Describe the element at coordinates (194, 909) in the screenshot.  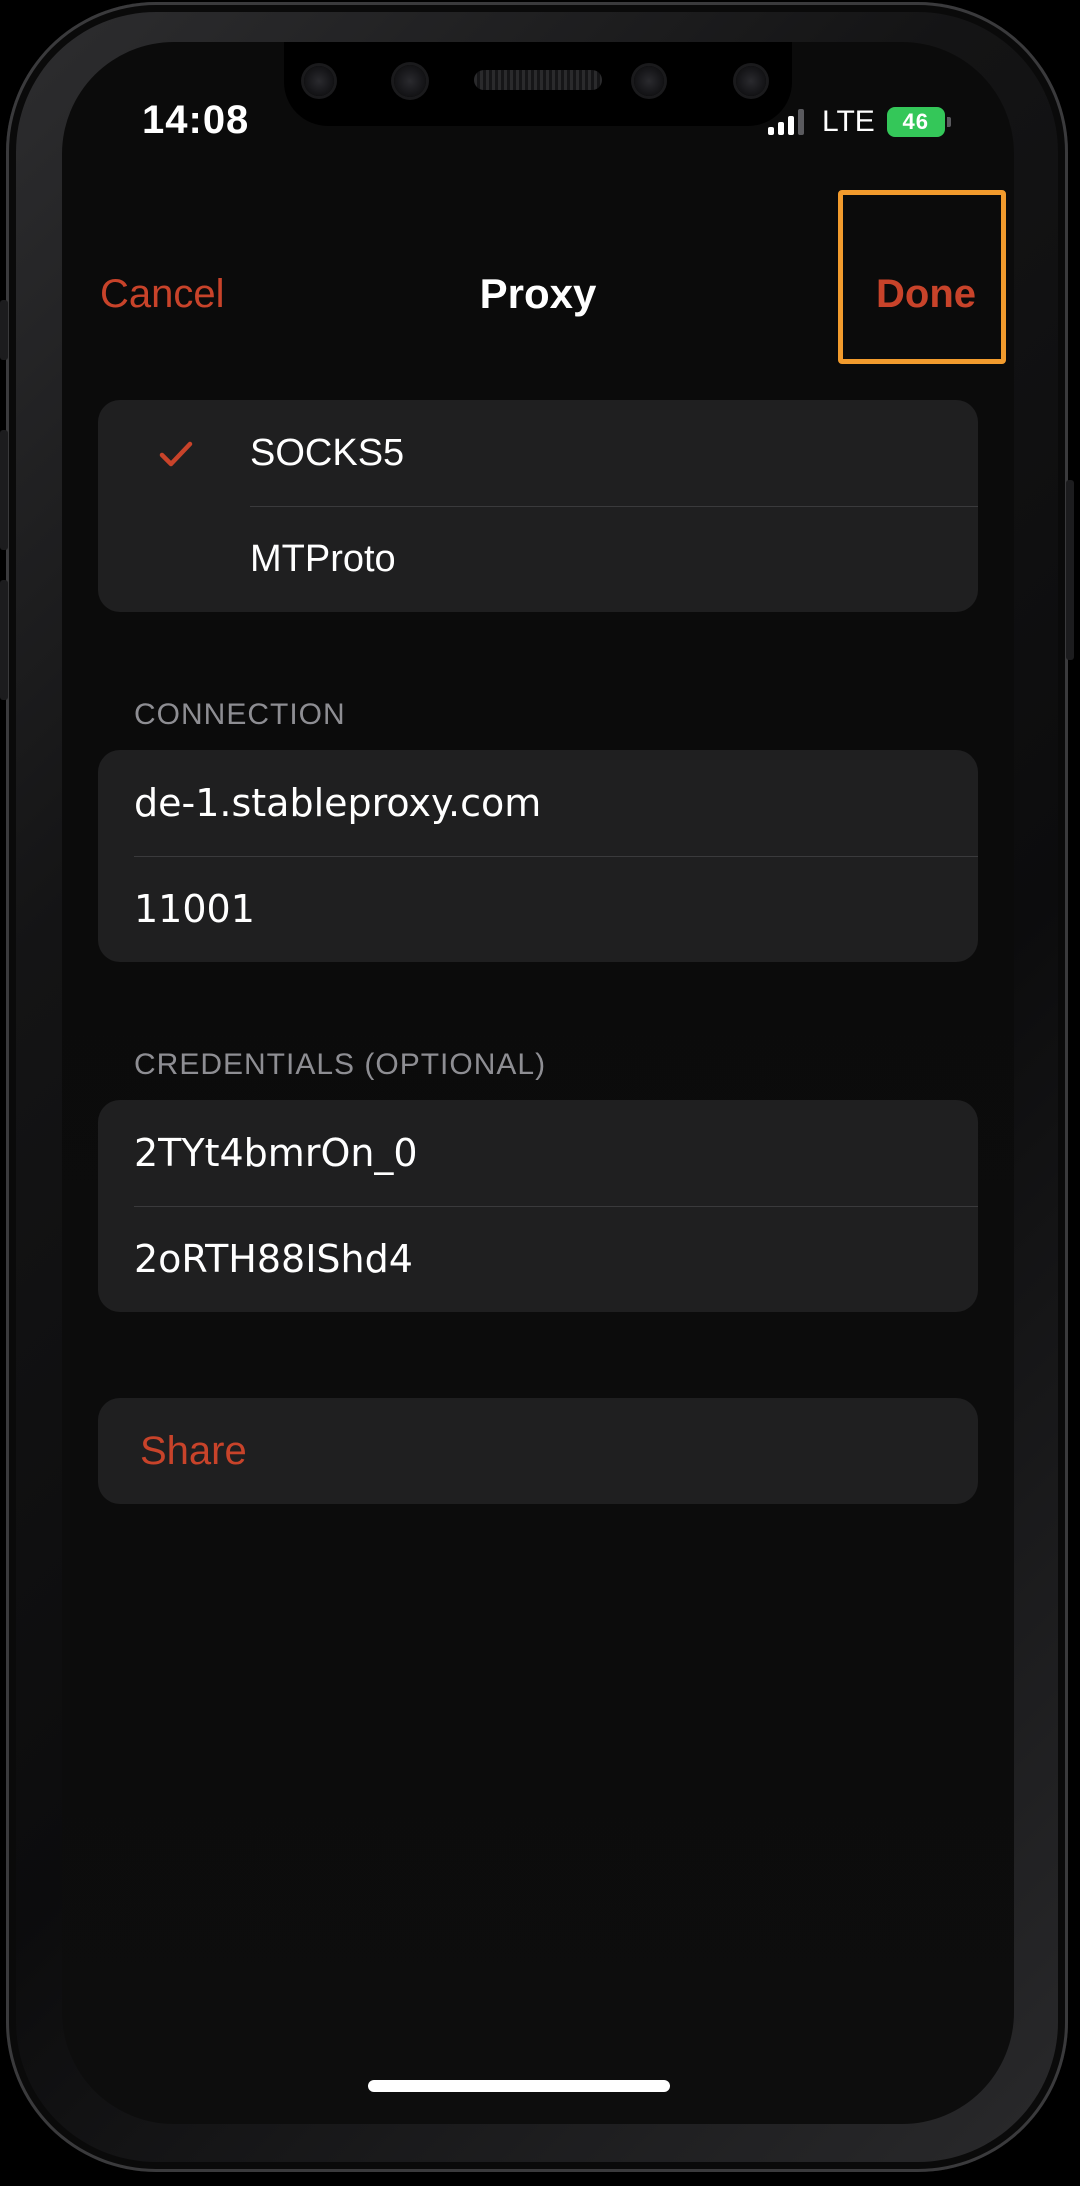
I see `port-value: 11001` at that location.